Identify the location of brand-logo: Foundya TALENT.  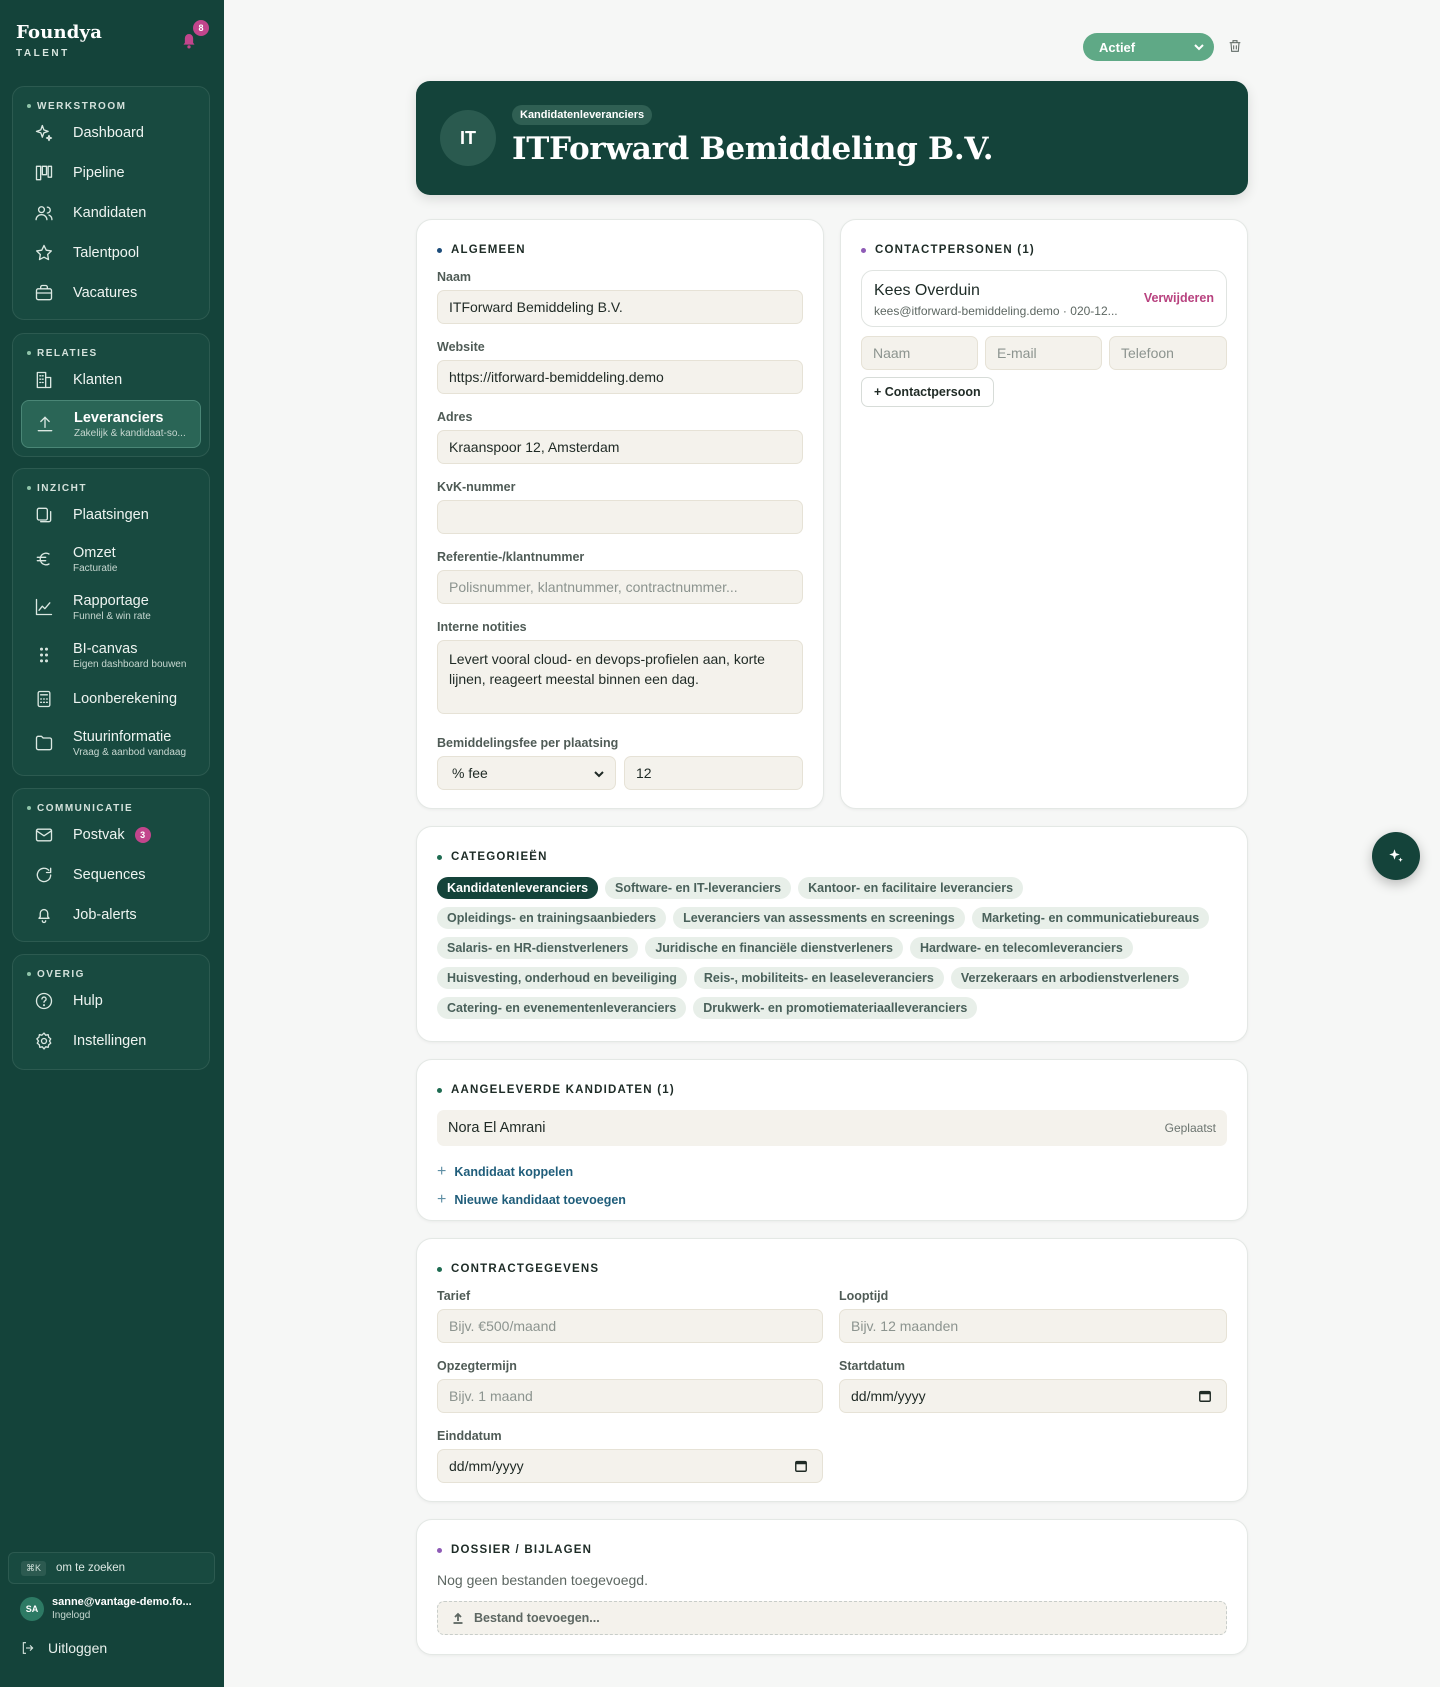
(59, 40).